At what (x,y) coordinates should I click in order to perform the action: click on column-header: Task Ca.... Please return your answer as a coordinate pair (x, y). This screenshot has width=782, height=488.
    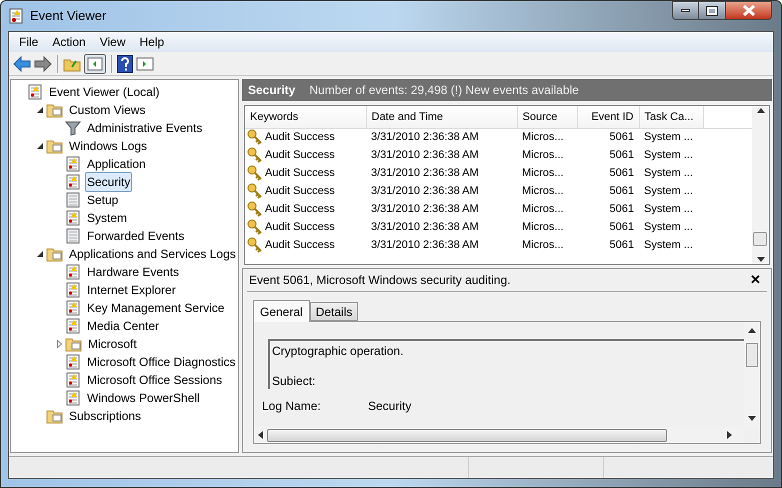
    Looking at the image, I should click on (671, 117).